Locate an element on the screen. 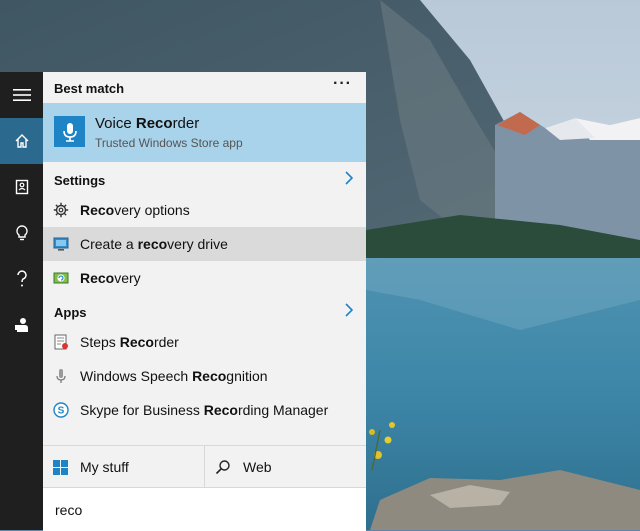 The height and width of the screenshot is (531, 640). apps-label: Apps is located at coordinates (70, 312).